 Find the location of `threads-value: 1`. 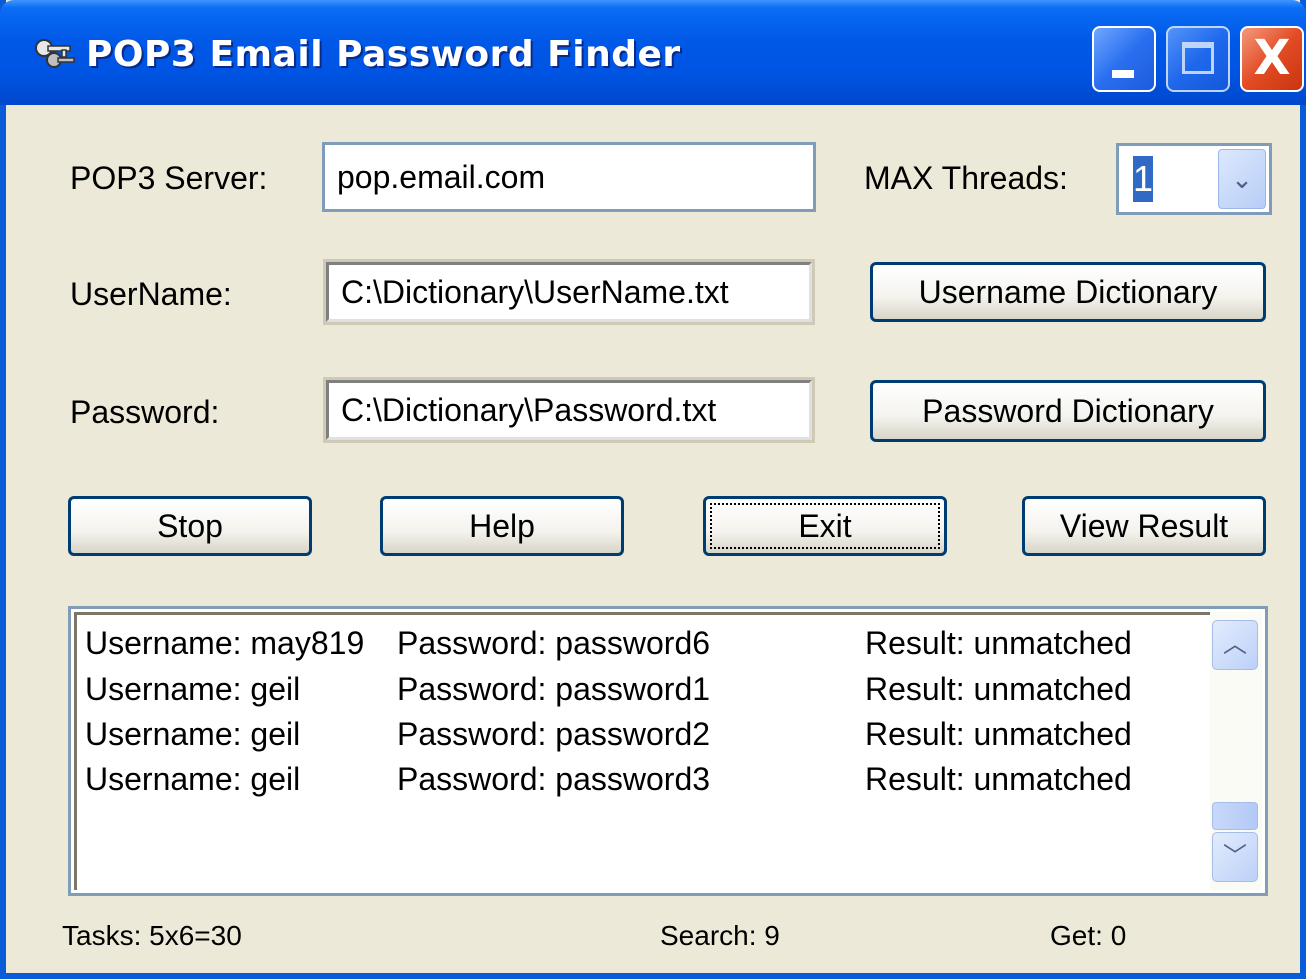

threads-value: 1 is located at coordinates (1143, 179).